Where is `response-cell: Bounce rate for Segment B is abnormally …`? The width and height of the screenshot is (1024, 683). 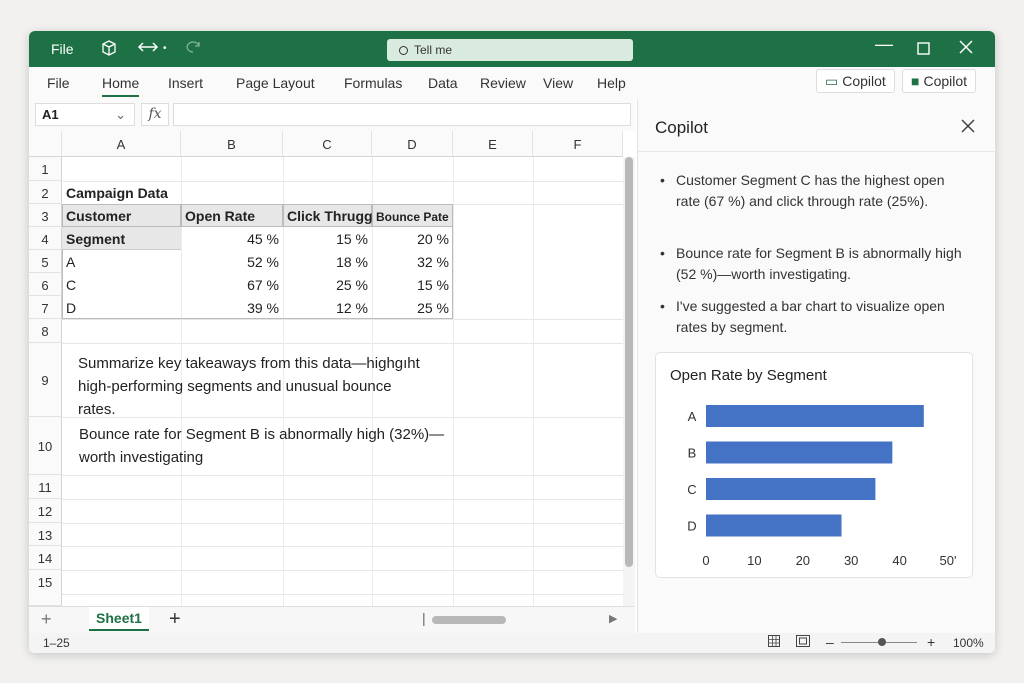 response-cell: Bounce rate for Segment B is abnormally … is located at coordinates (261, 446).